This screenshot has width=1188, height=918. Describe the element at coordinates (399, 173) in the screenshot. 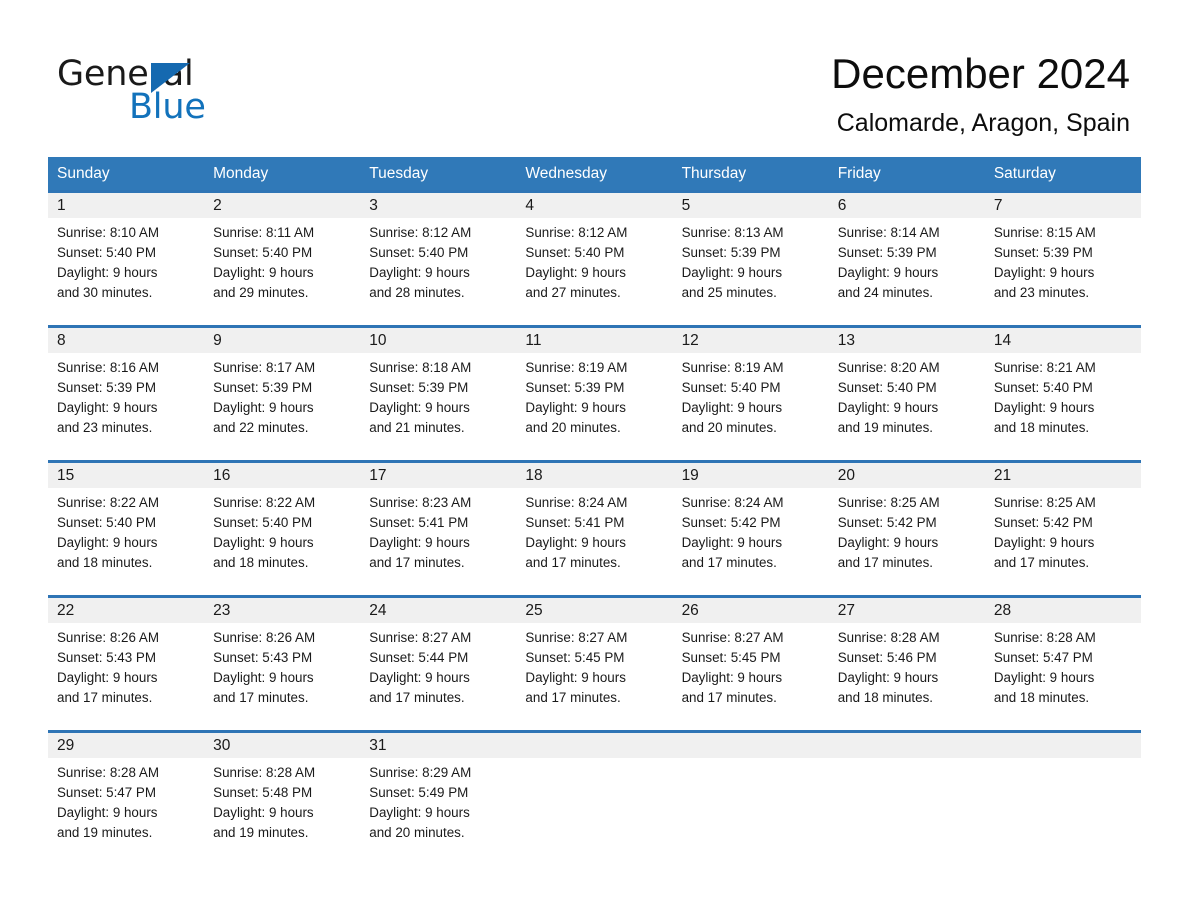

I see `weekday-header-tuesday: Tuesday` at that location.